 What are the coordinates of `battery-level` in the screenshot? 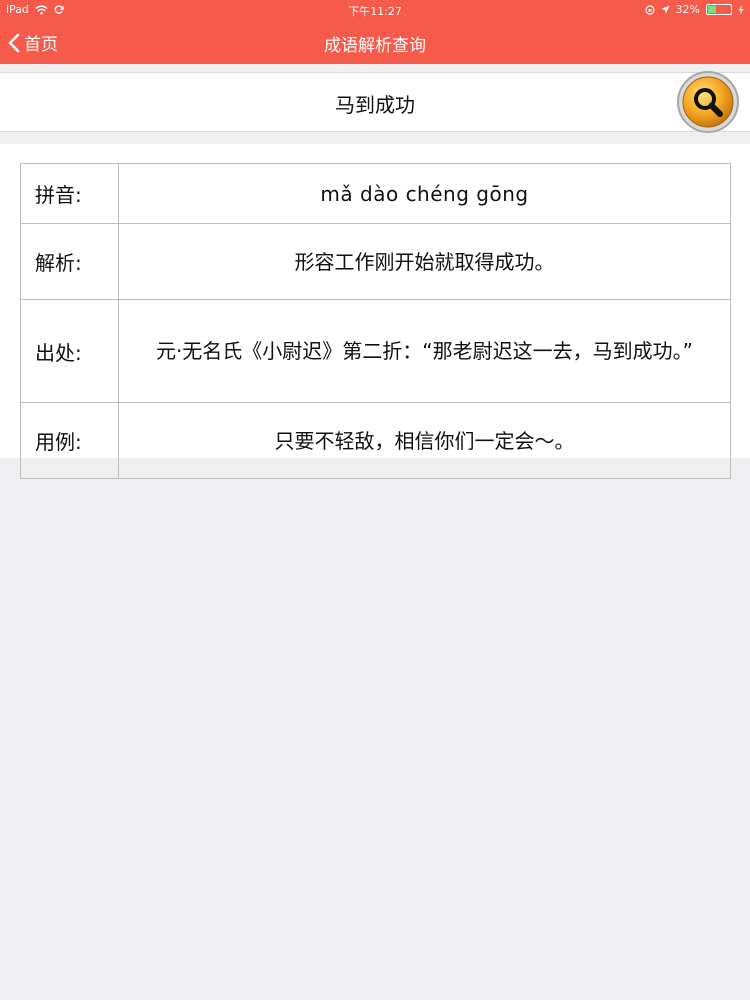 It's located at (712, 9).